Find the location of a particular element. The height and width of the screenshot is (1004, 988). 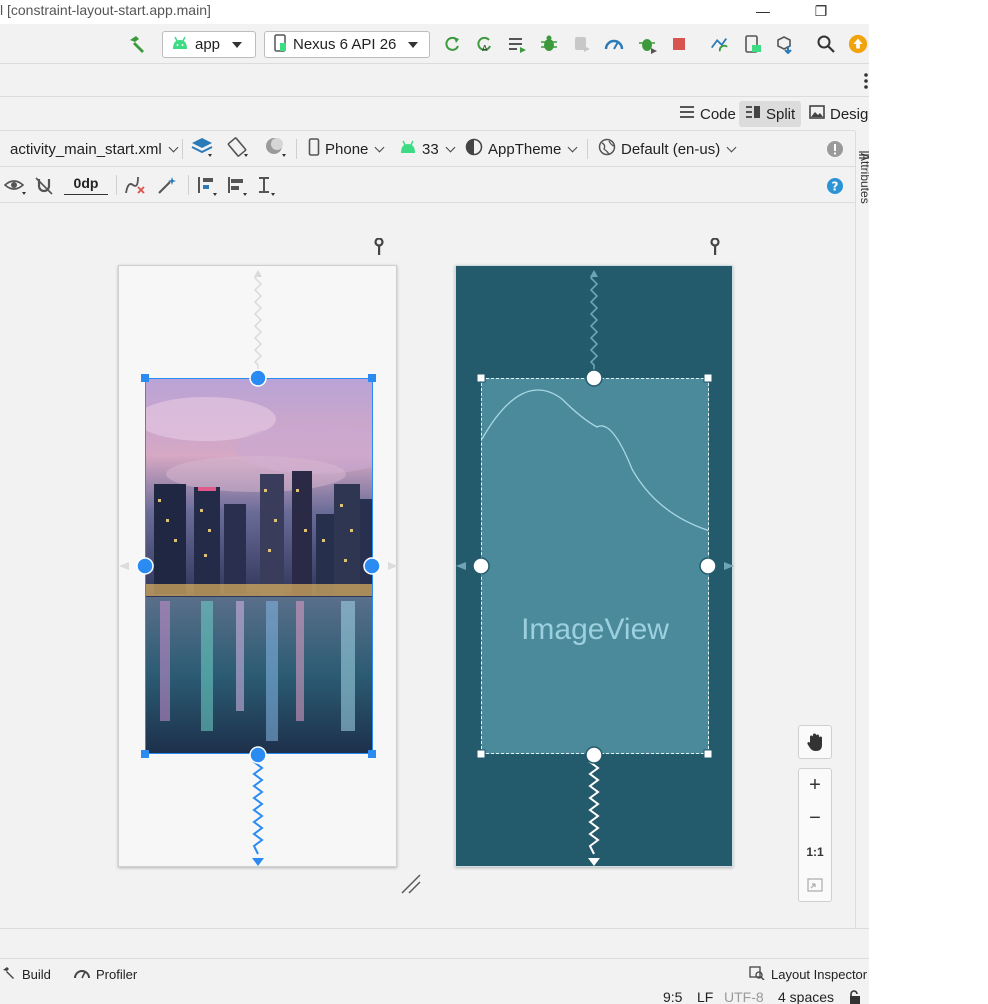

pan-hand-icon is located at coordinates (815, 742).